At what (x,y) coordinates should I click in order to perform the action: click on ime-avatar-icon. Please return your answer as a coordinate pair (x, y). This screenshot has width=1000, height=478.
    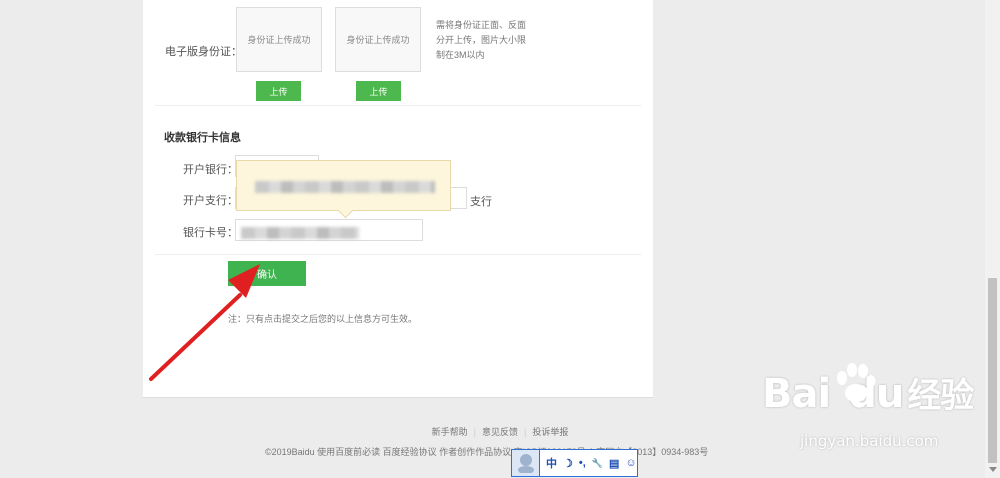
    Looking at the image, I should click on (526, 463).